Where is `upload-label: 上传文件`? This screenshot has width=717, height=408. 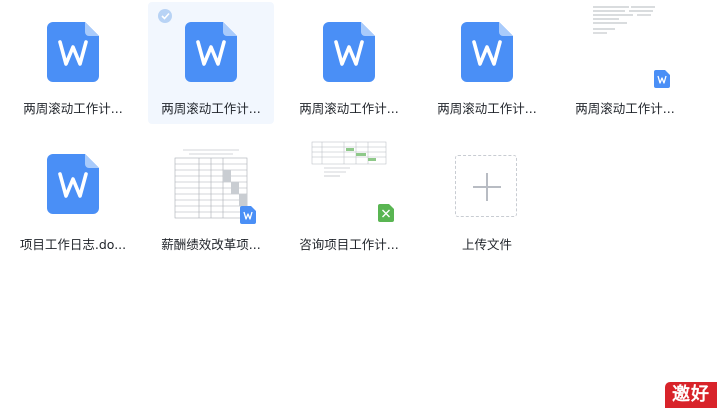 upload-label: 上传文件 is located at coordinates (486, 244).